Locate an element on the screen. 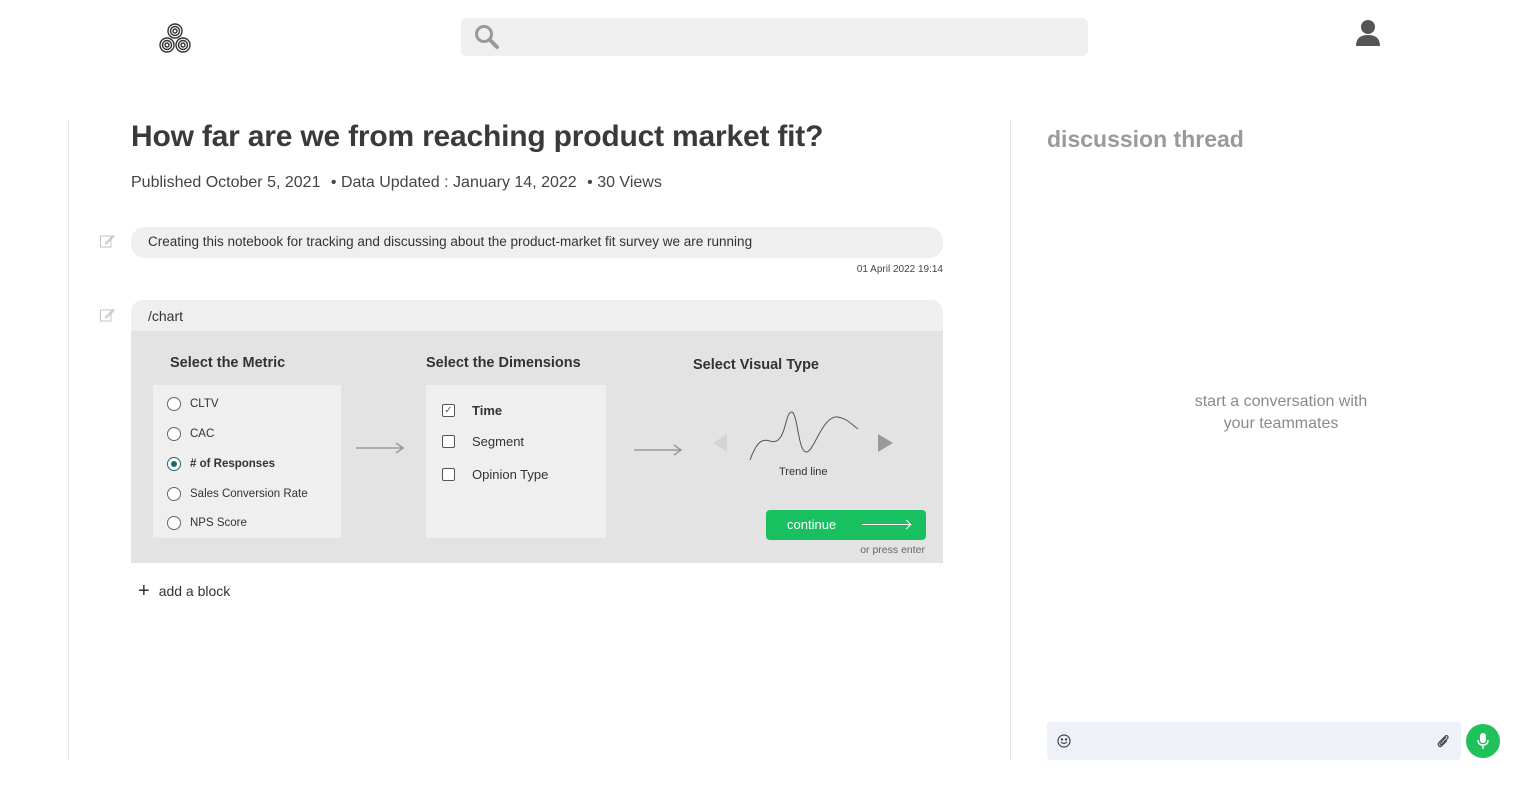  continue-hint: or press enter is located at coordinates (892, 550).